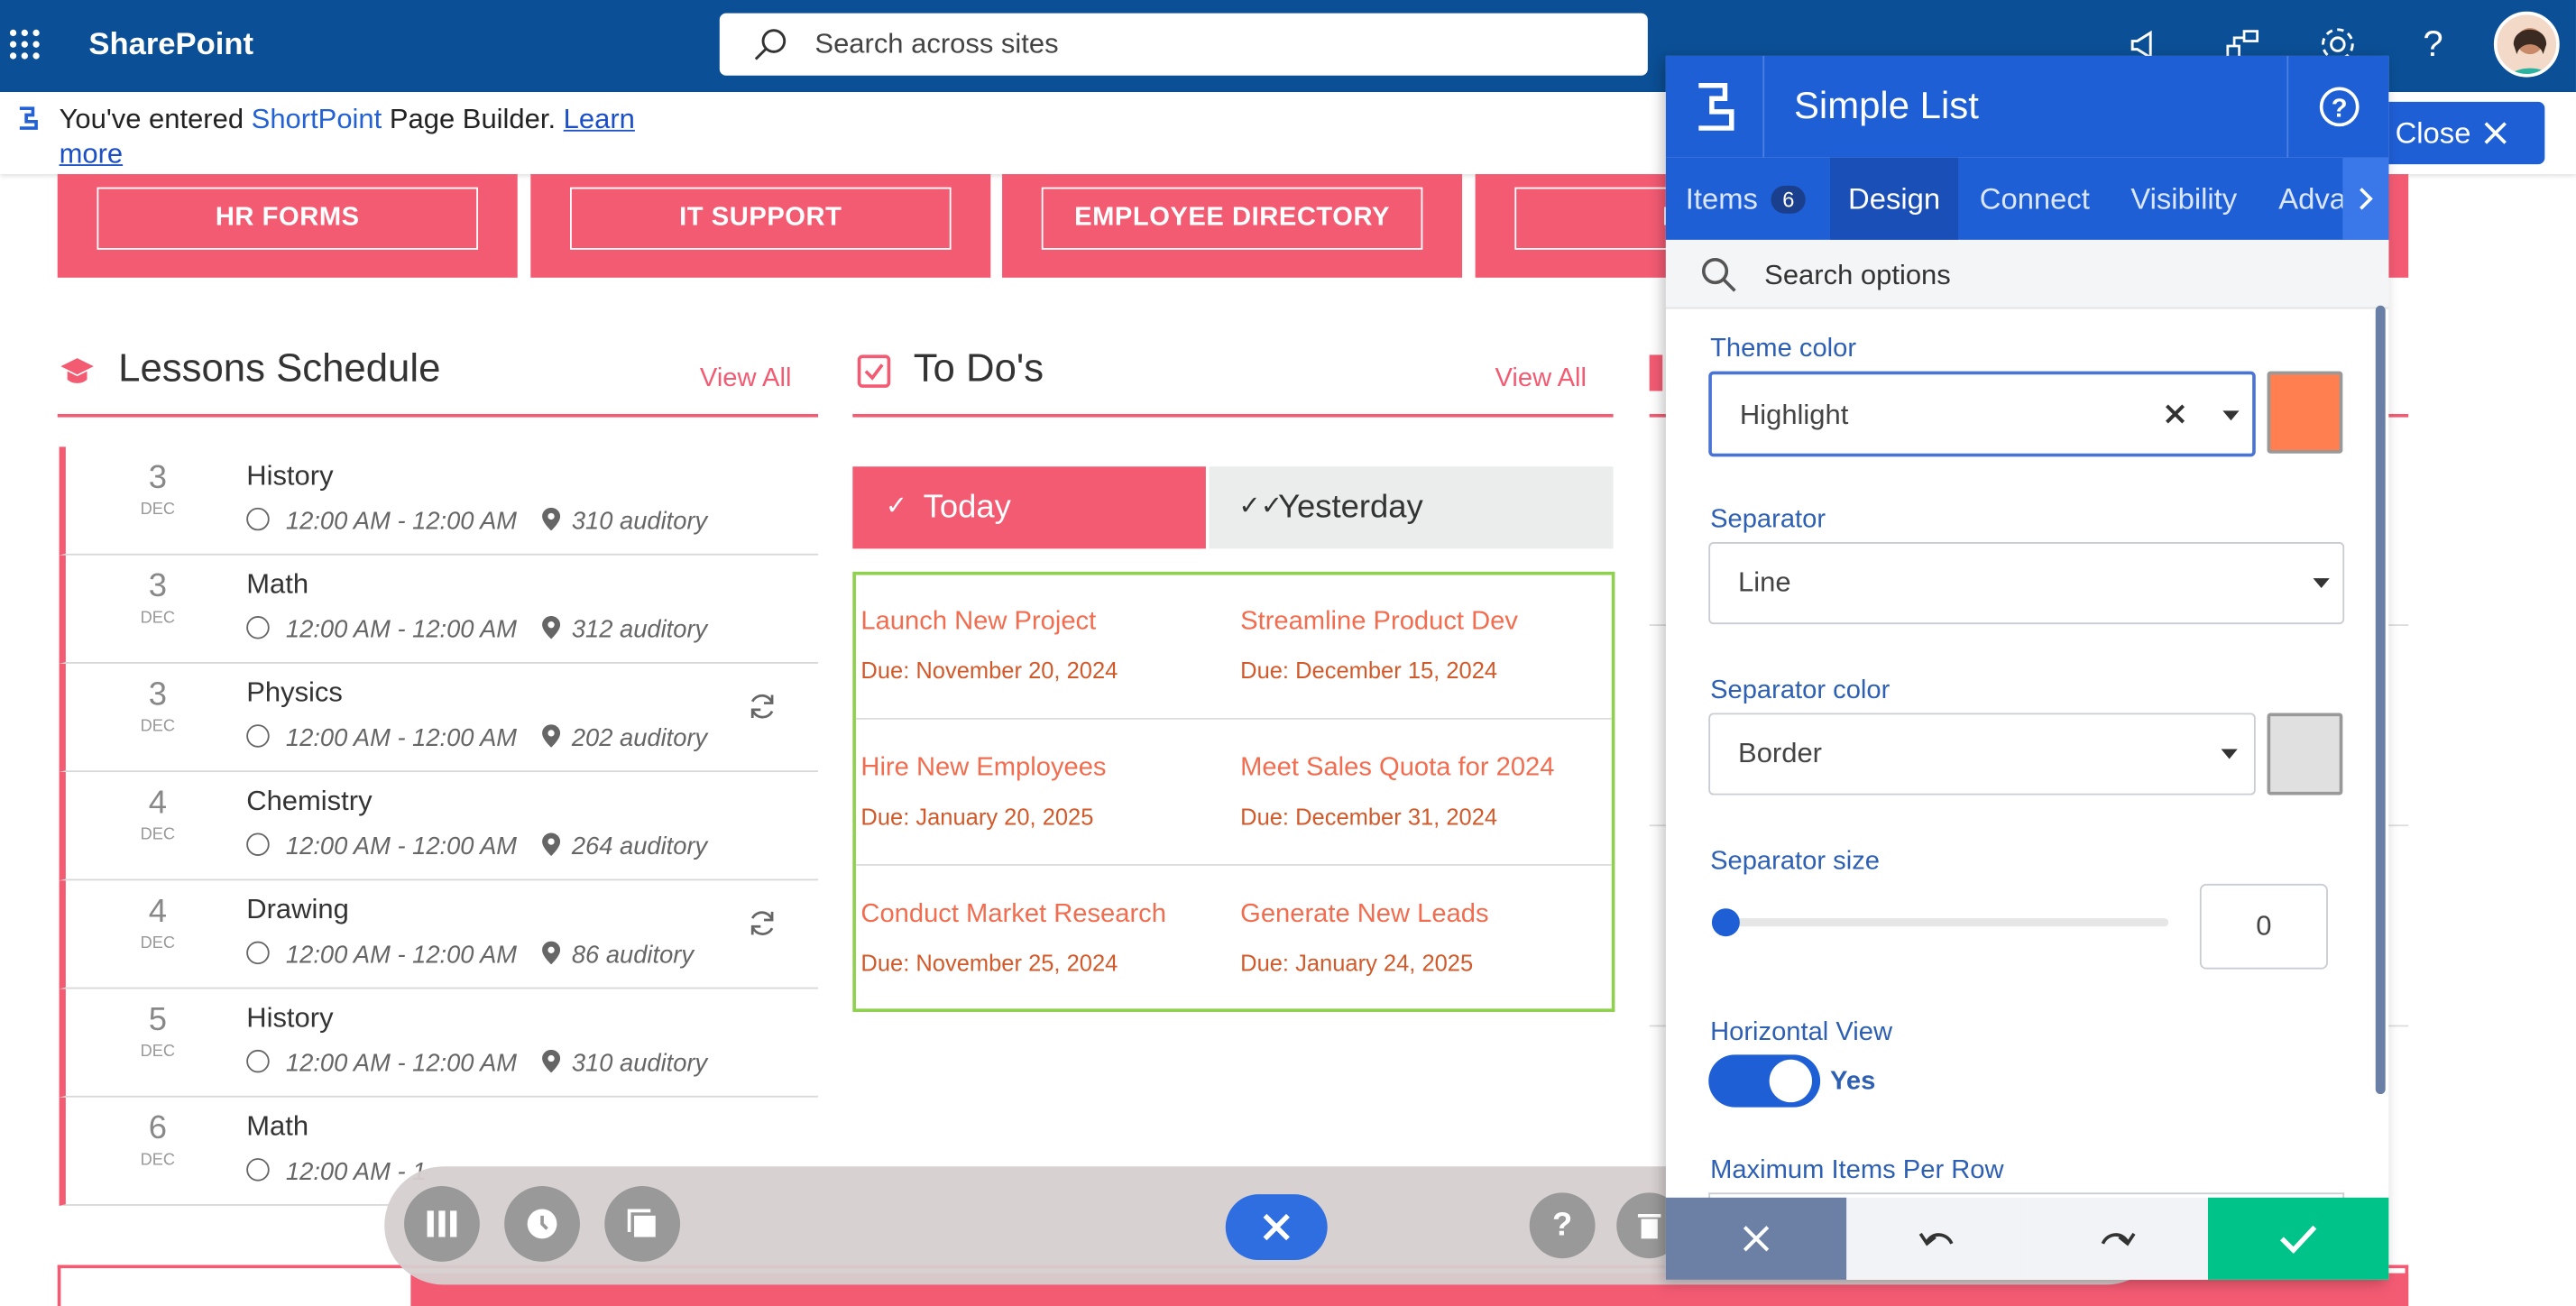  What do you see at coordinates (1260, 506) in the screenshot?
I see `double-check-icon: ✓✓` at bounding box center [1260, 506].